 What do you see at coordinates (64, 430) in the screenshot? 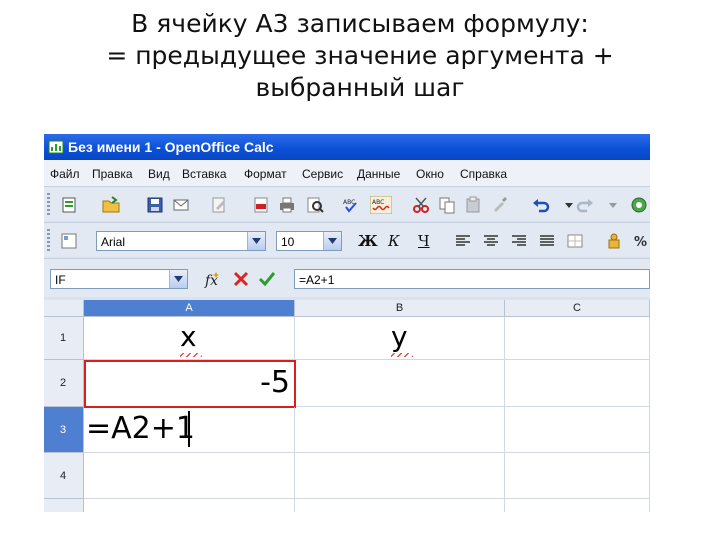
I see `row-header-3: 3` at bounding box center [64, 430].